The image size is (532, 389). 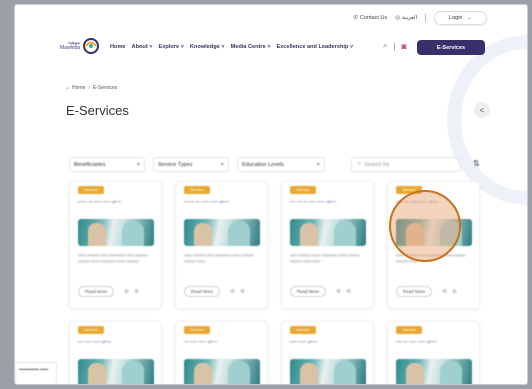 What do you see at coordinates (315, 47) in the screenshot?
I see `nav-item-excellence: Excellence and Leadership ˅` at bounding box center [315, 47].